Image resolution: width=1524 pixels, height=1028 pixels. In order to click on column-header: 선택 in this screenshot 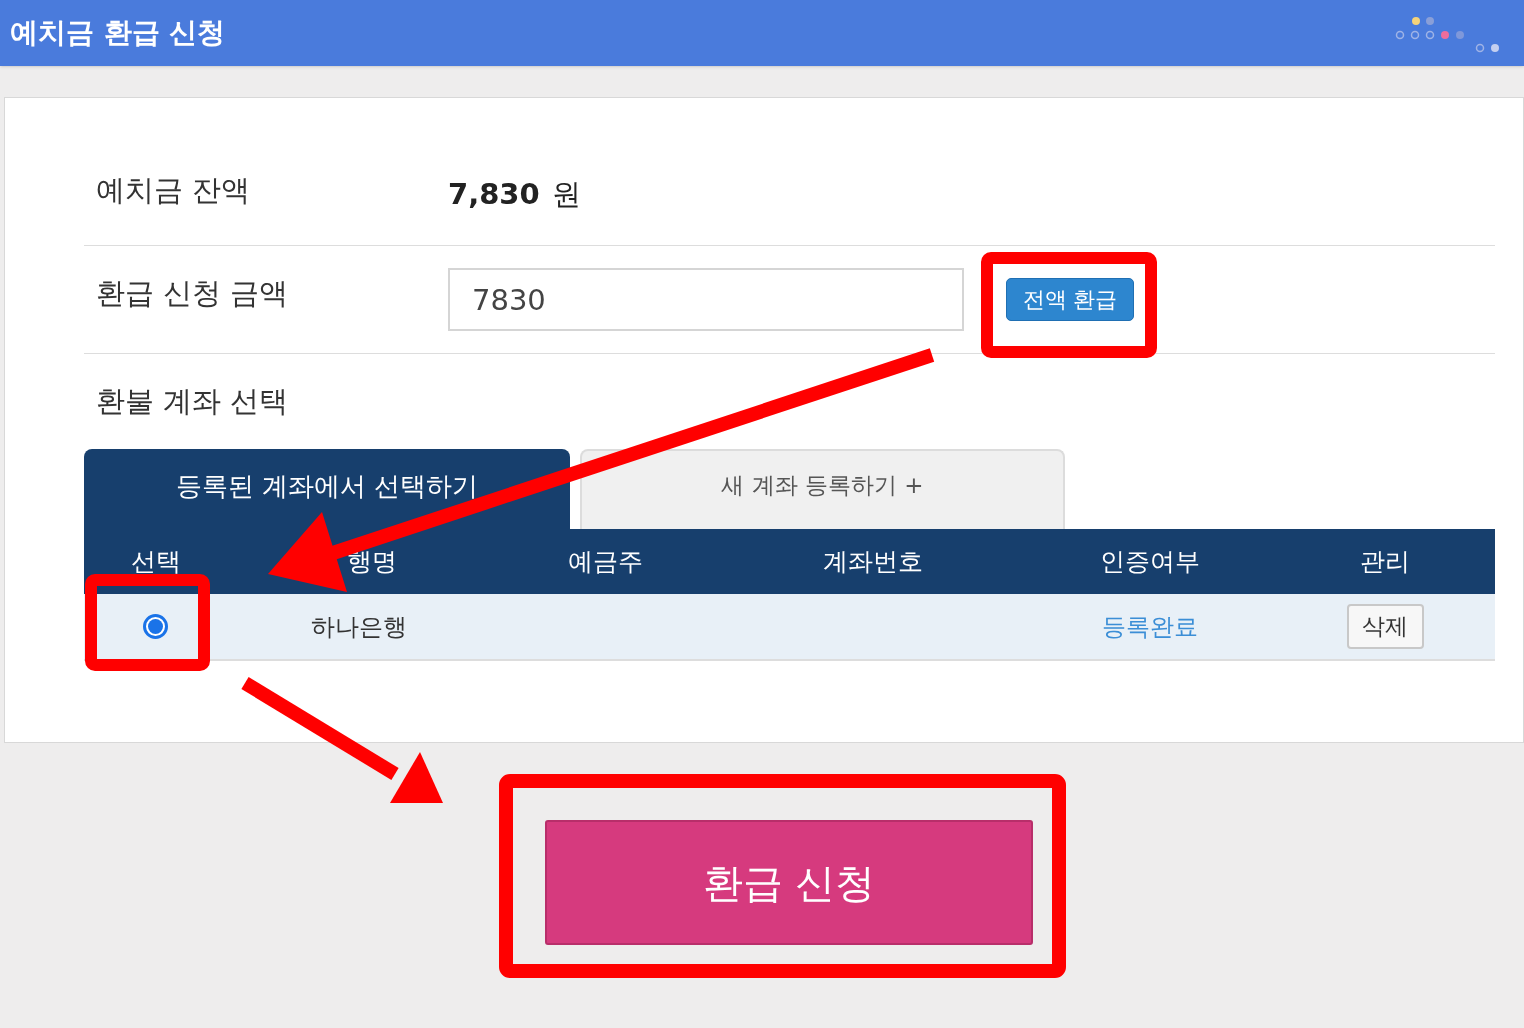, I will do `click(155, 561)`.